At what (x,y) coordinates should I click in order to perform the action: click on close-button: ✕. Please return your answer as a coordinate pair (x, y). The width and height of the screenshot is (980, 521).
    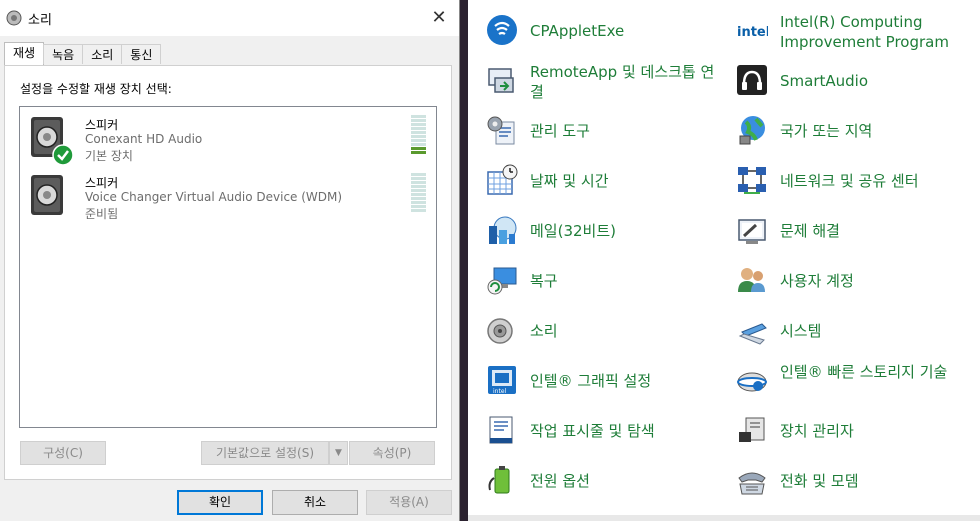
    Looking at the image, I should click on (439, 18).